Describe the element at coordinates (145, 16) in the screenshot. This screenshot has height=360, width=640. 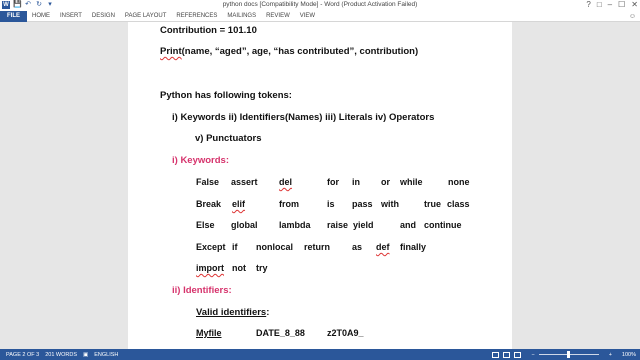
I see `tab-page-layout: PAGE LAYOUT` at that location.